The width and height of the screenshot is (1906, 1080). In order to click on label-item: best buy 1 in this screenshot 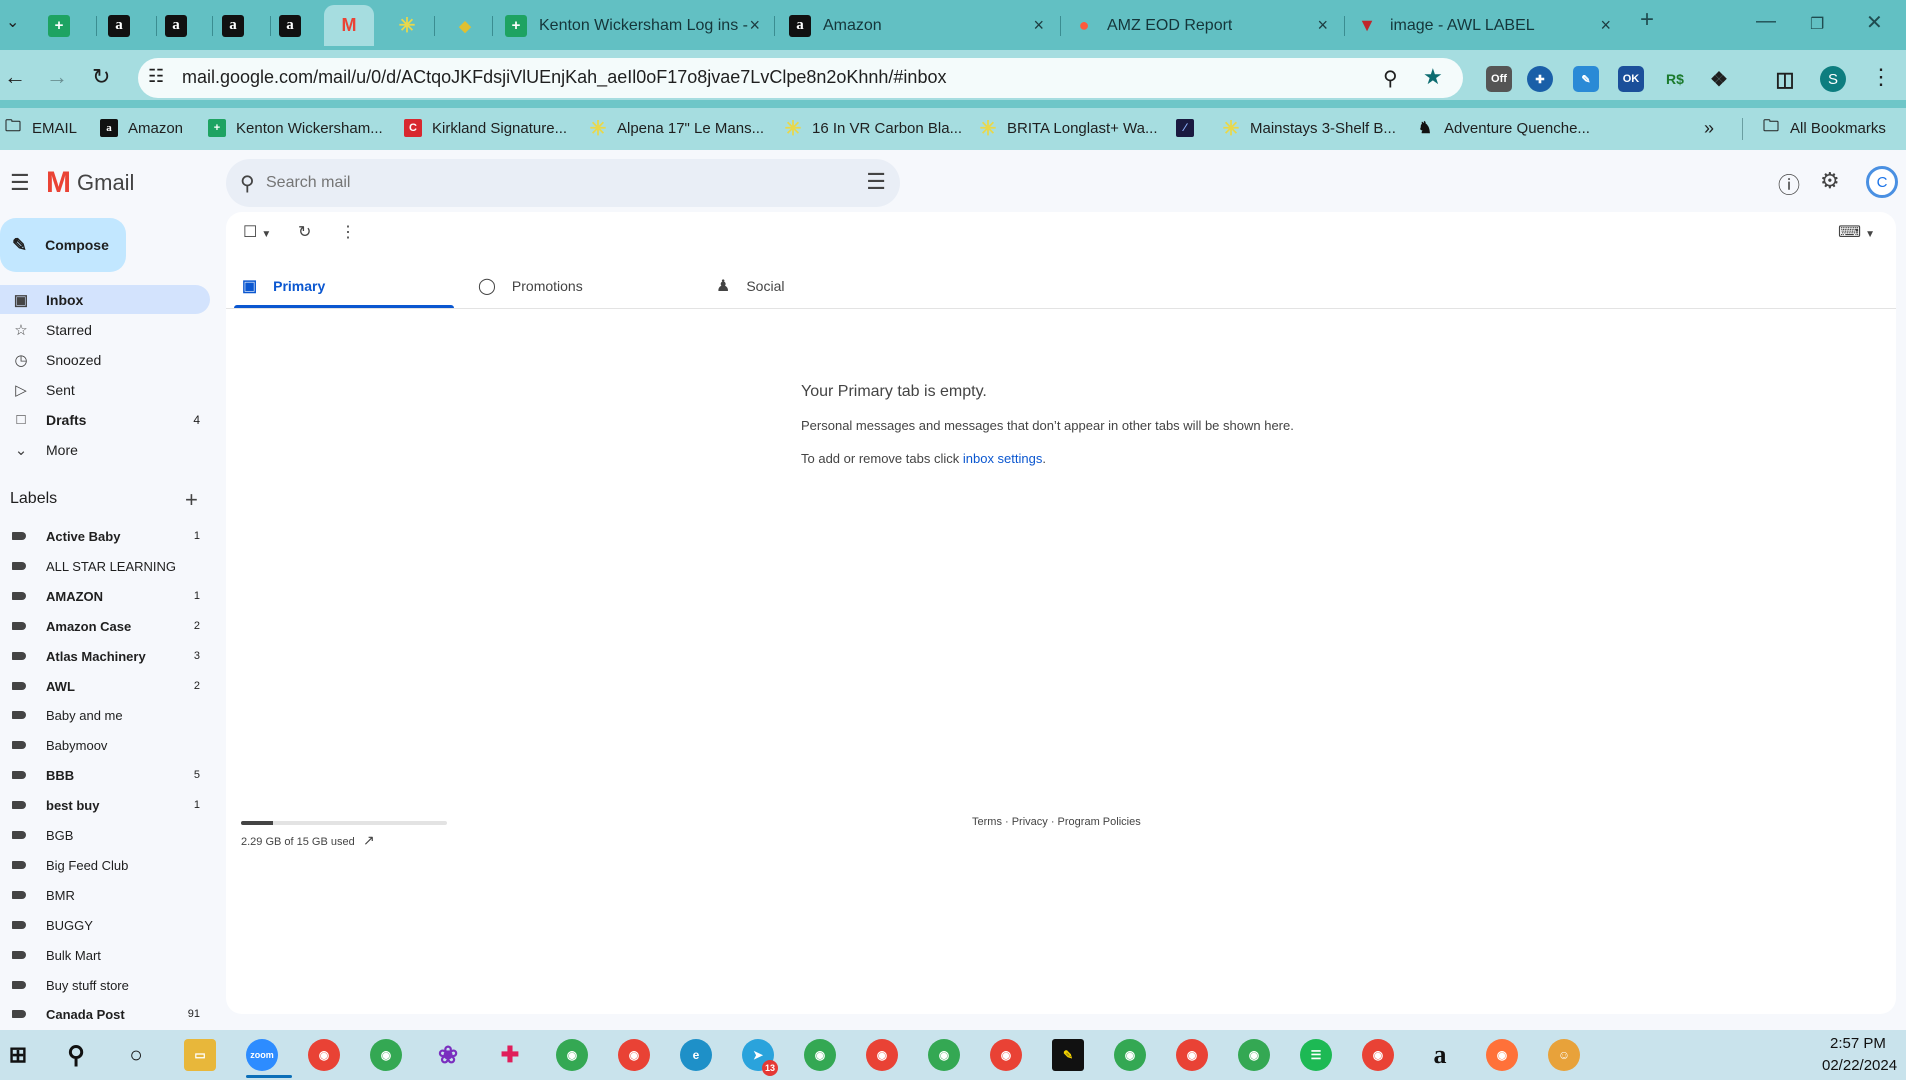, I will do `click(105, 805)`.